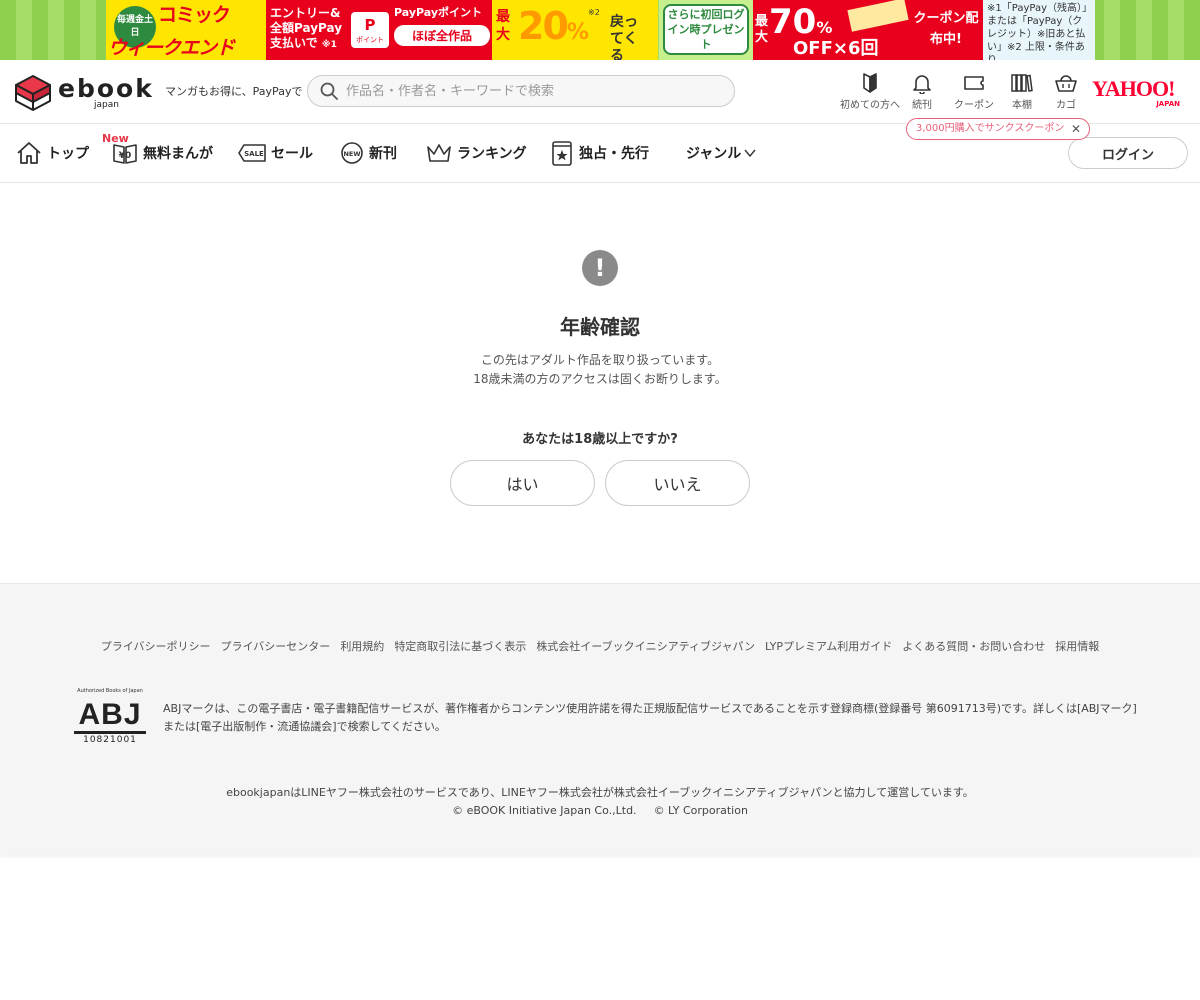 The height and width of the screenshot is (1000, 1200). Describe the element at coordinates (870, 83) in the screenshot. I see `beginner-leaf-icon` at that location.